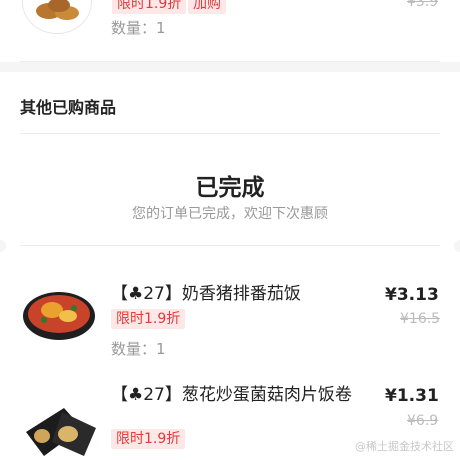 The height and width of the screenshot is (460, 460). What do you see at coordinates (68, 107) in the screenshot?
I see `section-title: 其他已购商品` at bounding box center [68, 107].